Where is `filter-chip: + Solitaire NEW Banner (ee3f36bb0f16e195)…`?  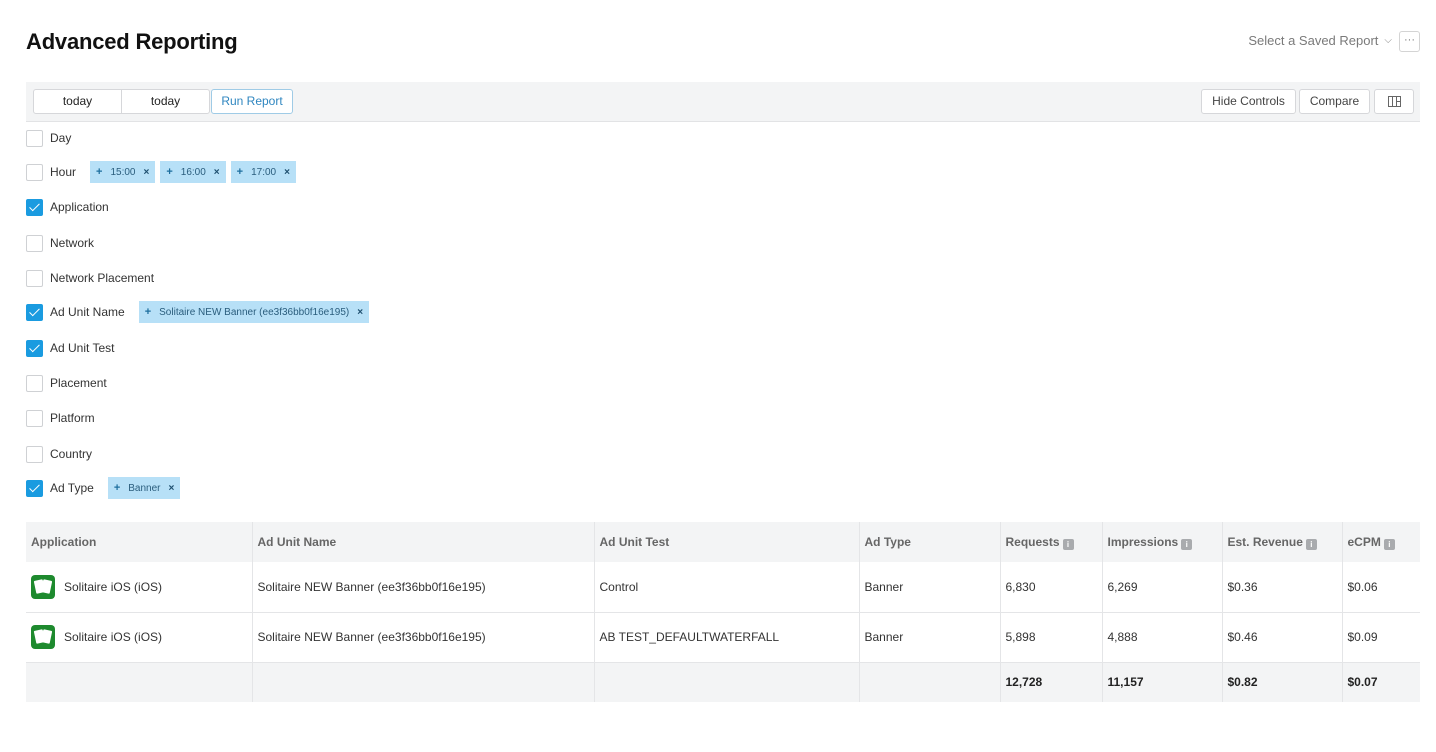 filter-chip: + Solitaire NEW Banner (ee3f36bb0f16e195)… is located at coordinates (254, 312).